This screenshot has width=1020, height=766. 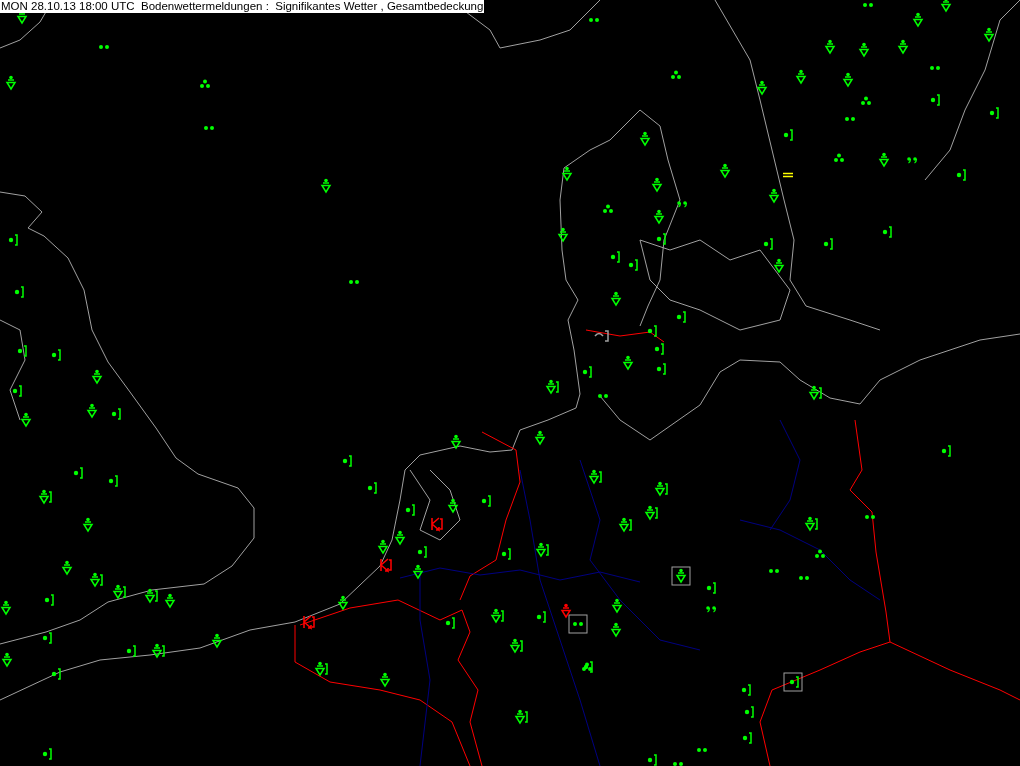 I want to click on fog-symbol-icon, so click(x=788, y=175).